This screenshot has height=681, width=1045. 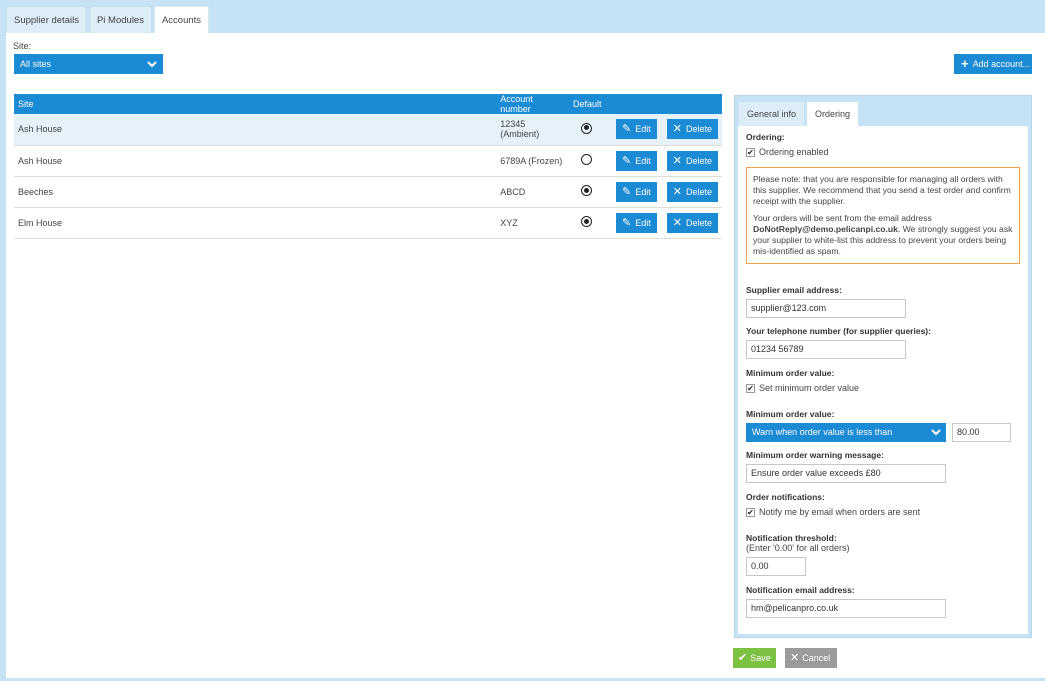 I want to click on min-value-label: Minimum order value:, so click(x=790, y=414).